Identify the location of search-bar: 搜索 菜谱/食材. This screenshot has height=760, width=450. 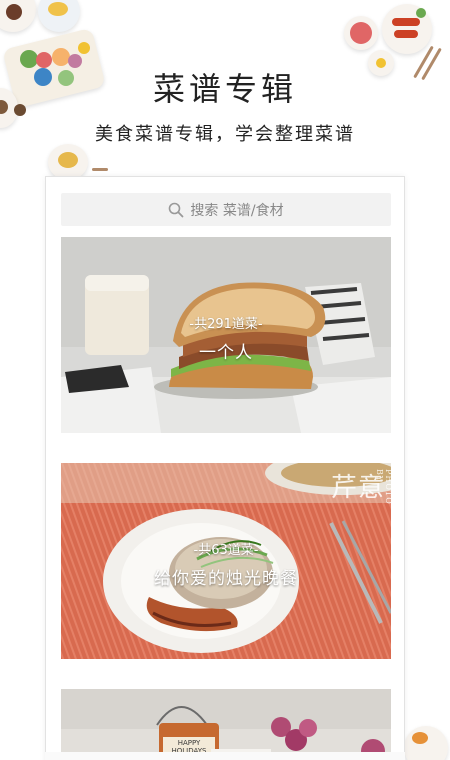
(226, 209).